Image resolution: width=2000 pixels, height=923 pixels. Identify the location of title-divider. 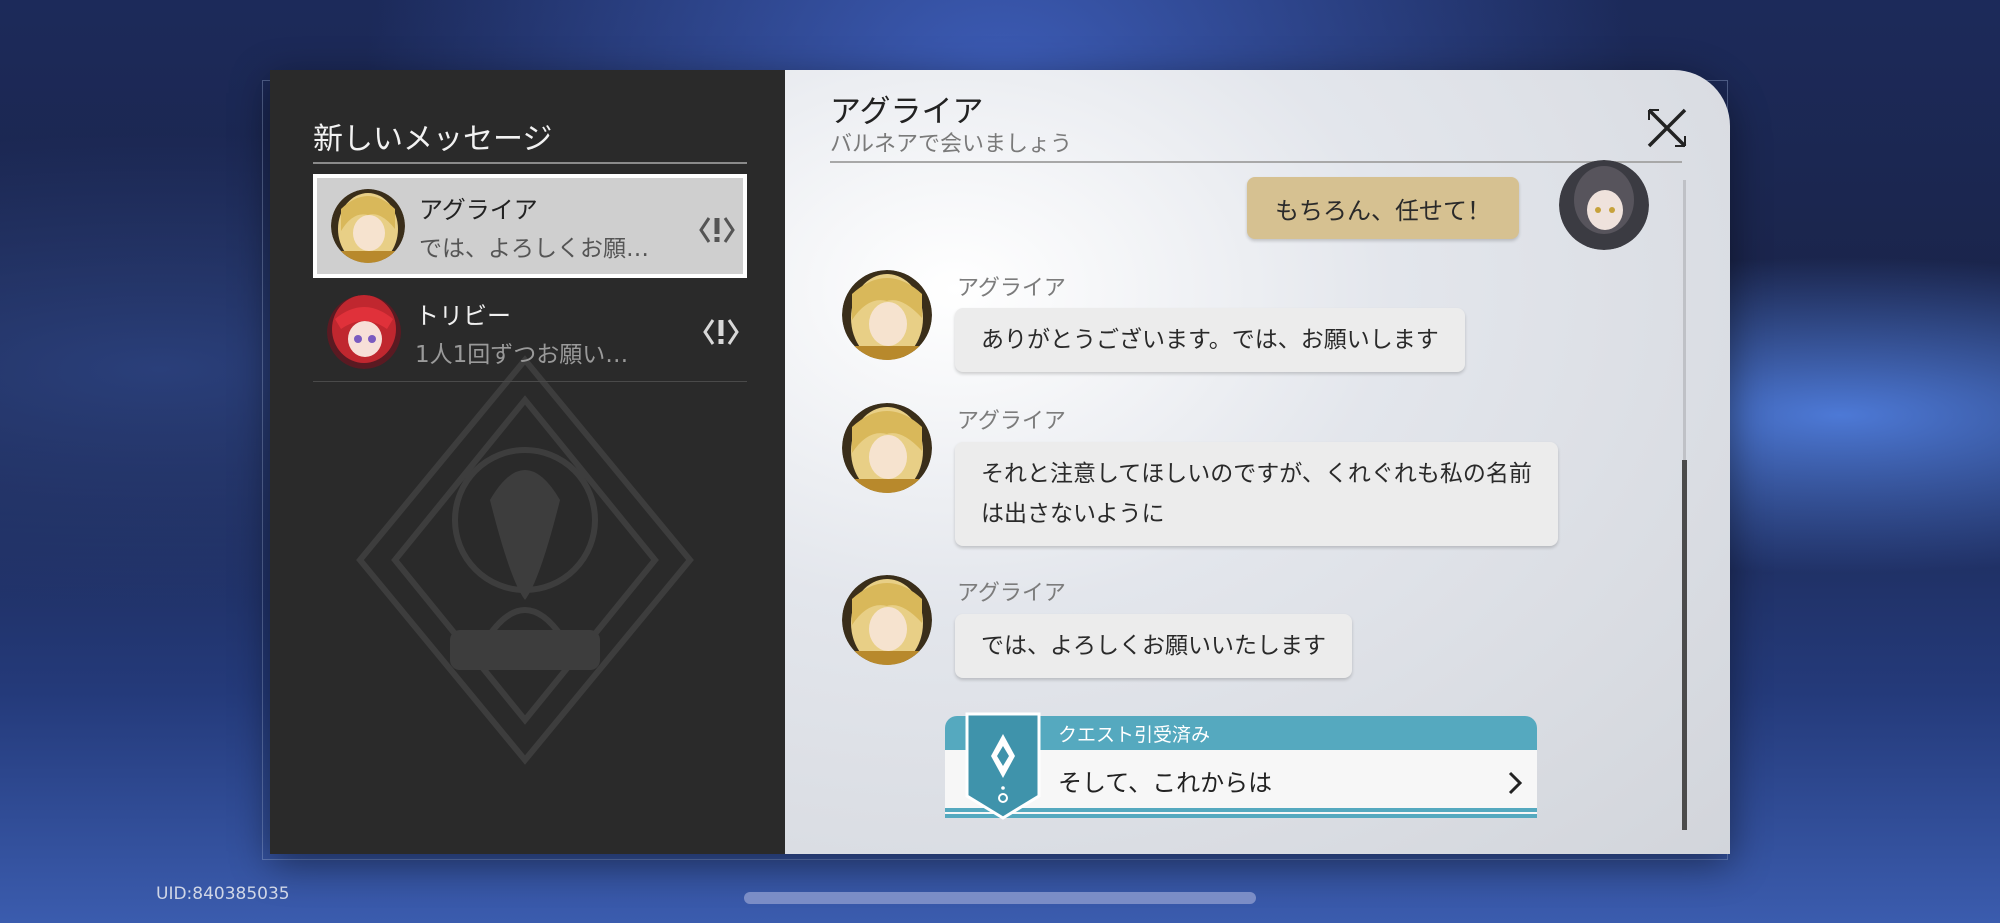
(530, 163).